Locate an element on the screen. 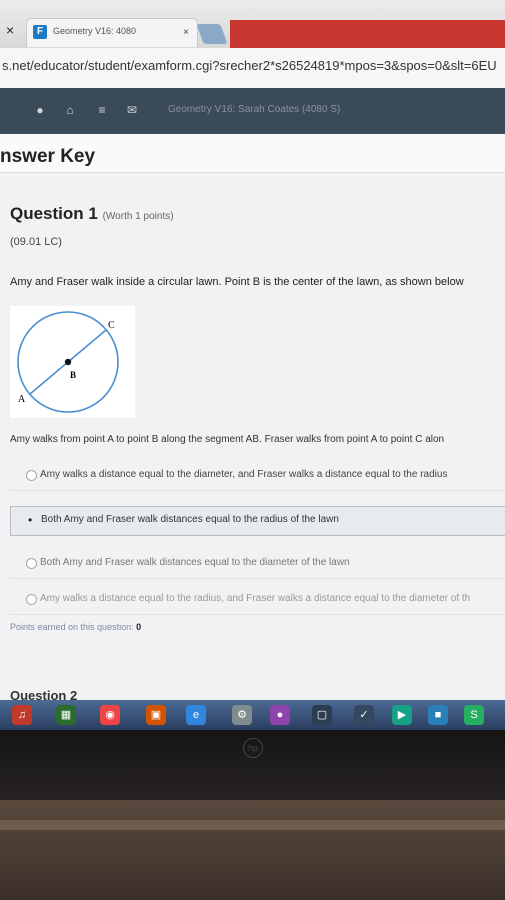 Image resolution: width=505 pixels, height=900 pixels. folder-icon: ▢ is located at coordinates (322, 715).